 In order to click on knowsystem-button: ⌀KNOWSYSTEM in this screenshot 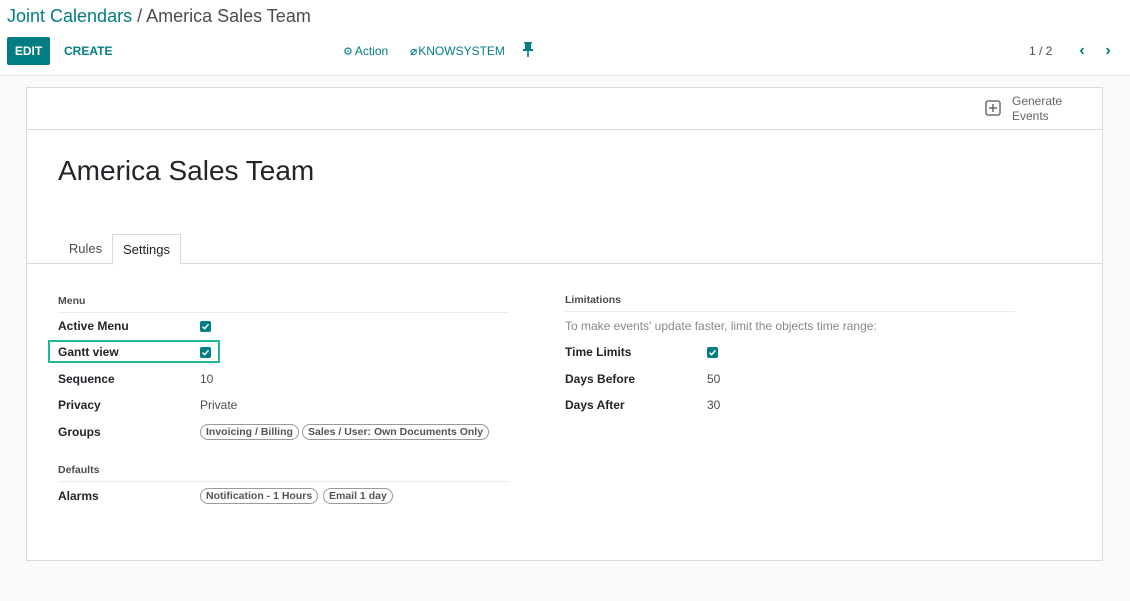, I will do `click(457, 51)`.